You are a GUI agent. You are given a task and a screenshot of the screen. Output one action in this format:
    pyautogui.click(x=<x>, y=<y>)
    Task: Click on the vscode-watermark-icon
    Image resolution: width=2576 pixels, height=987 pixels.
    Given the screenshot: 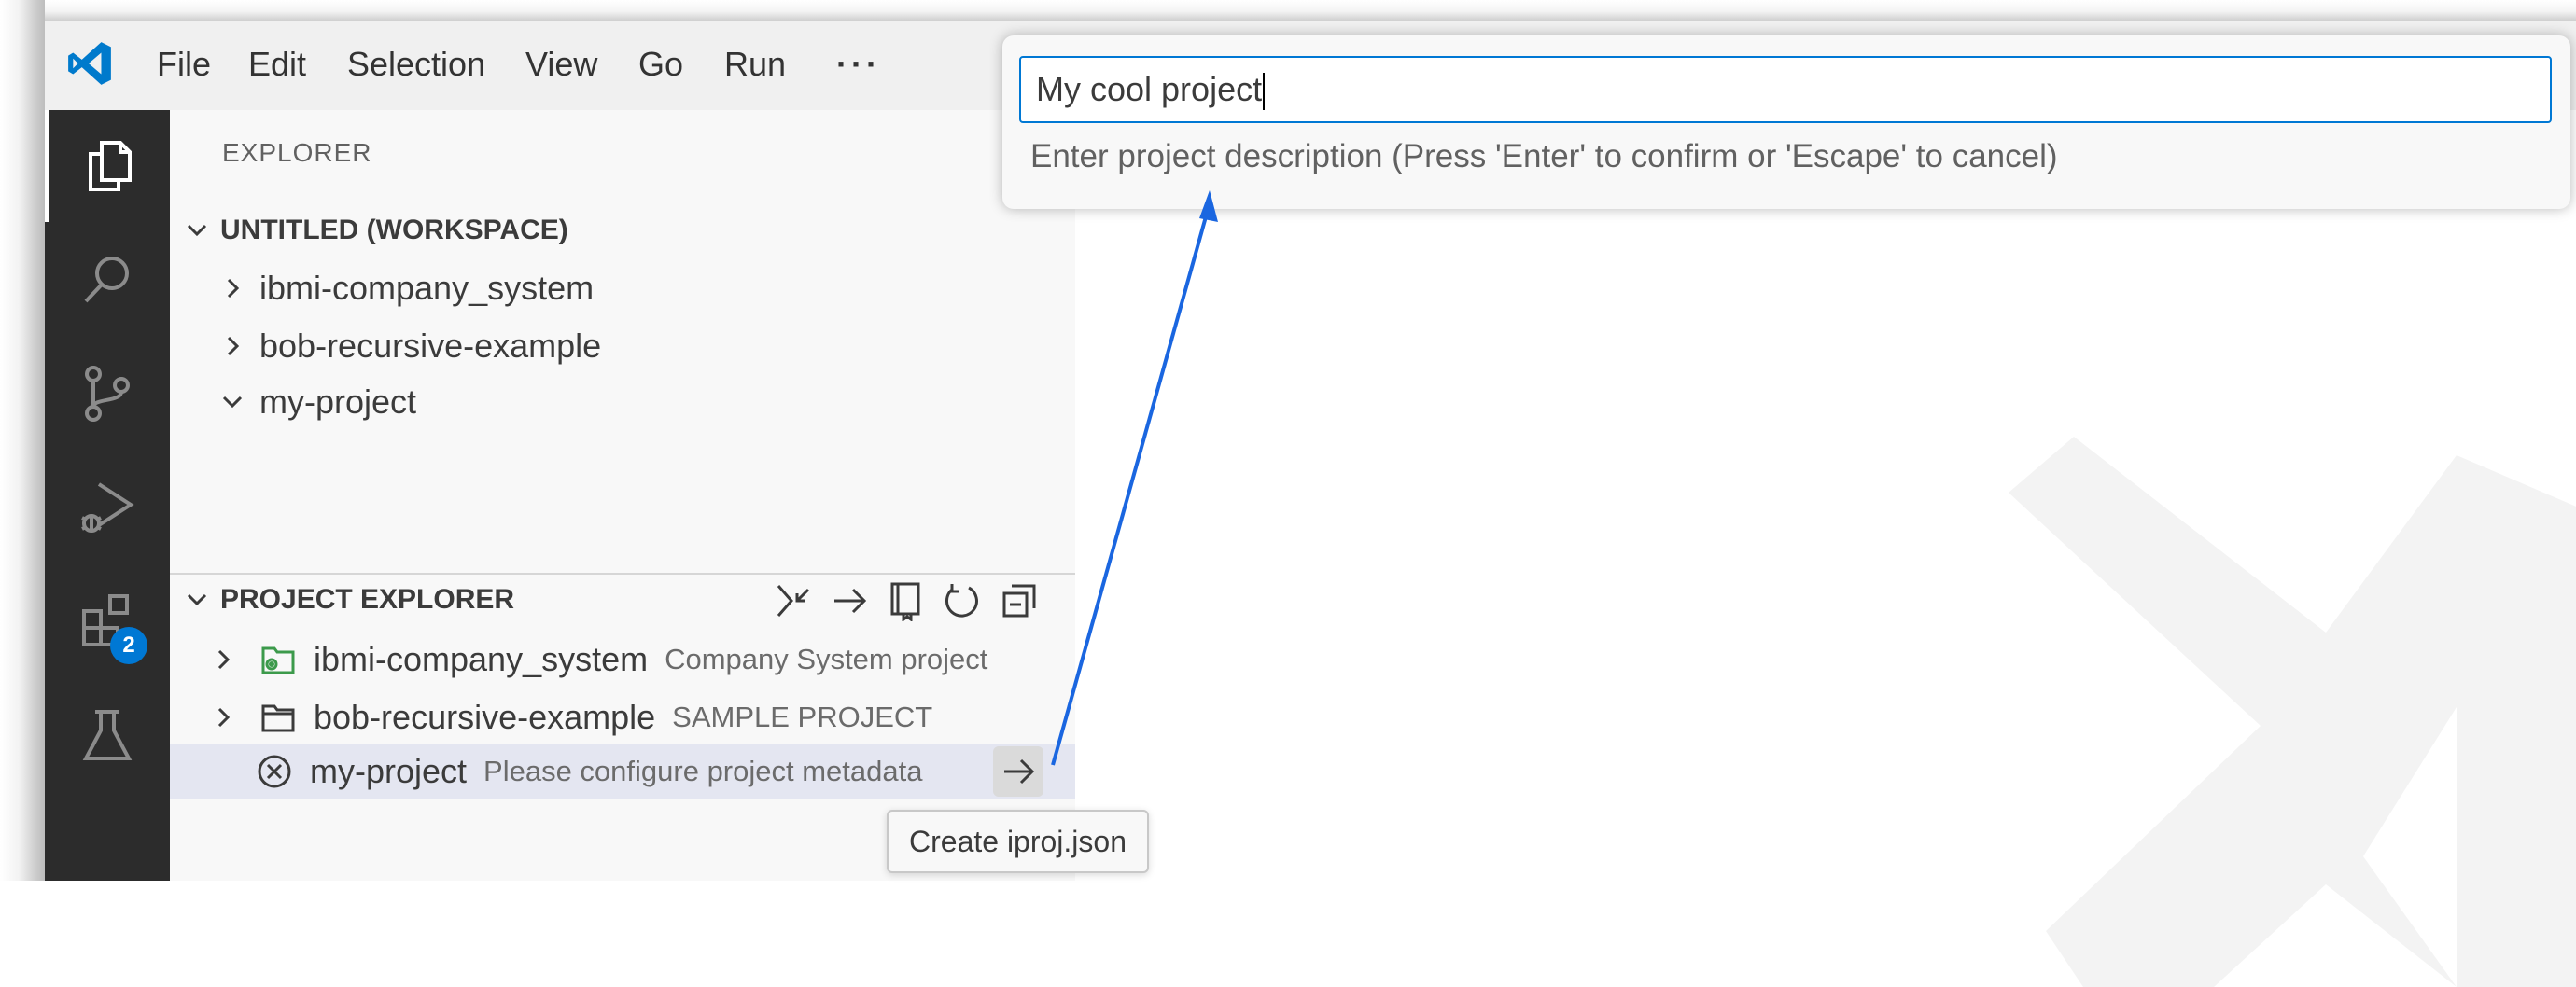 What is the action you would take?
    pyautogui.click(x=2292, y=712)
    